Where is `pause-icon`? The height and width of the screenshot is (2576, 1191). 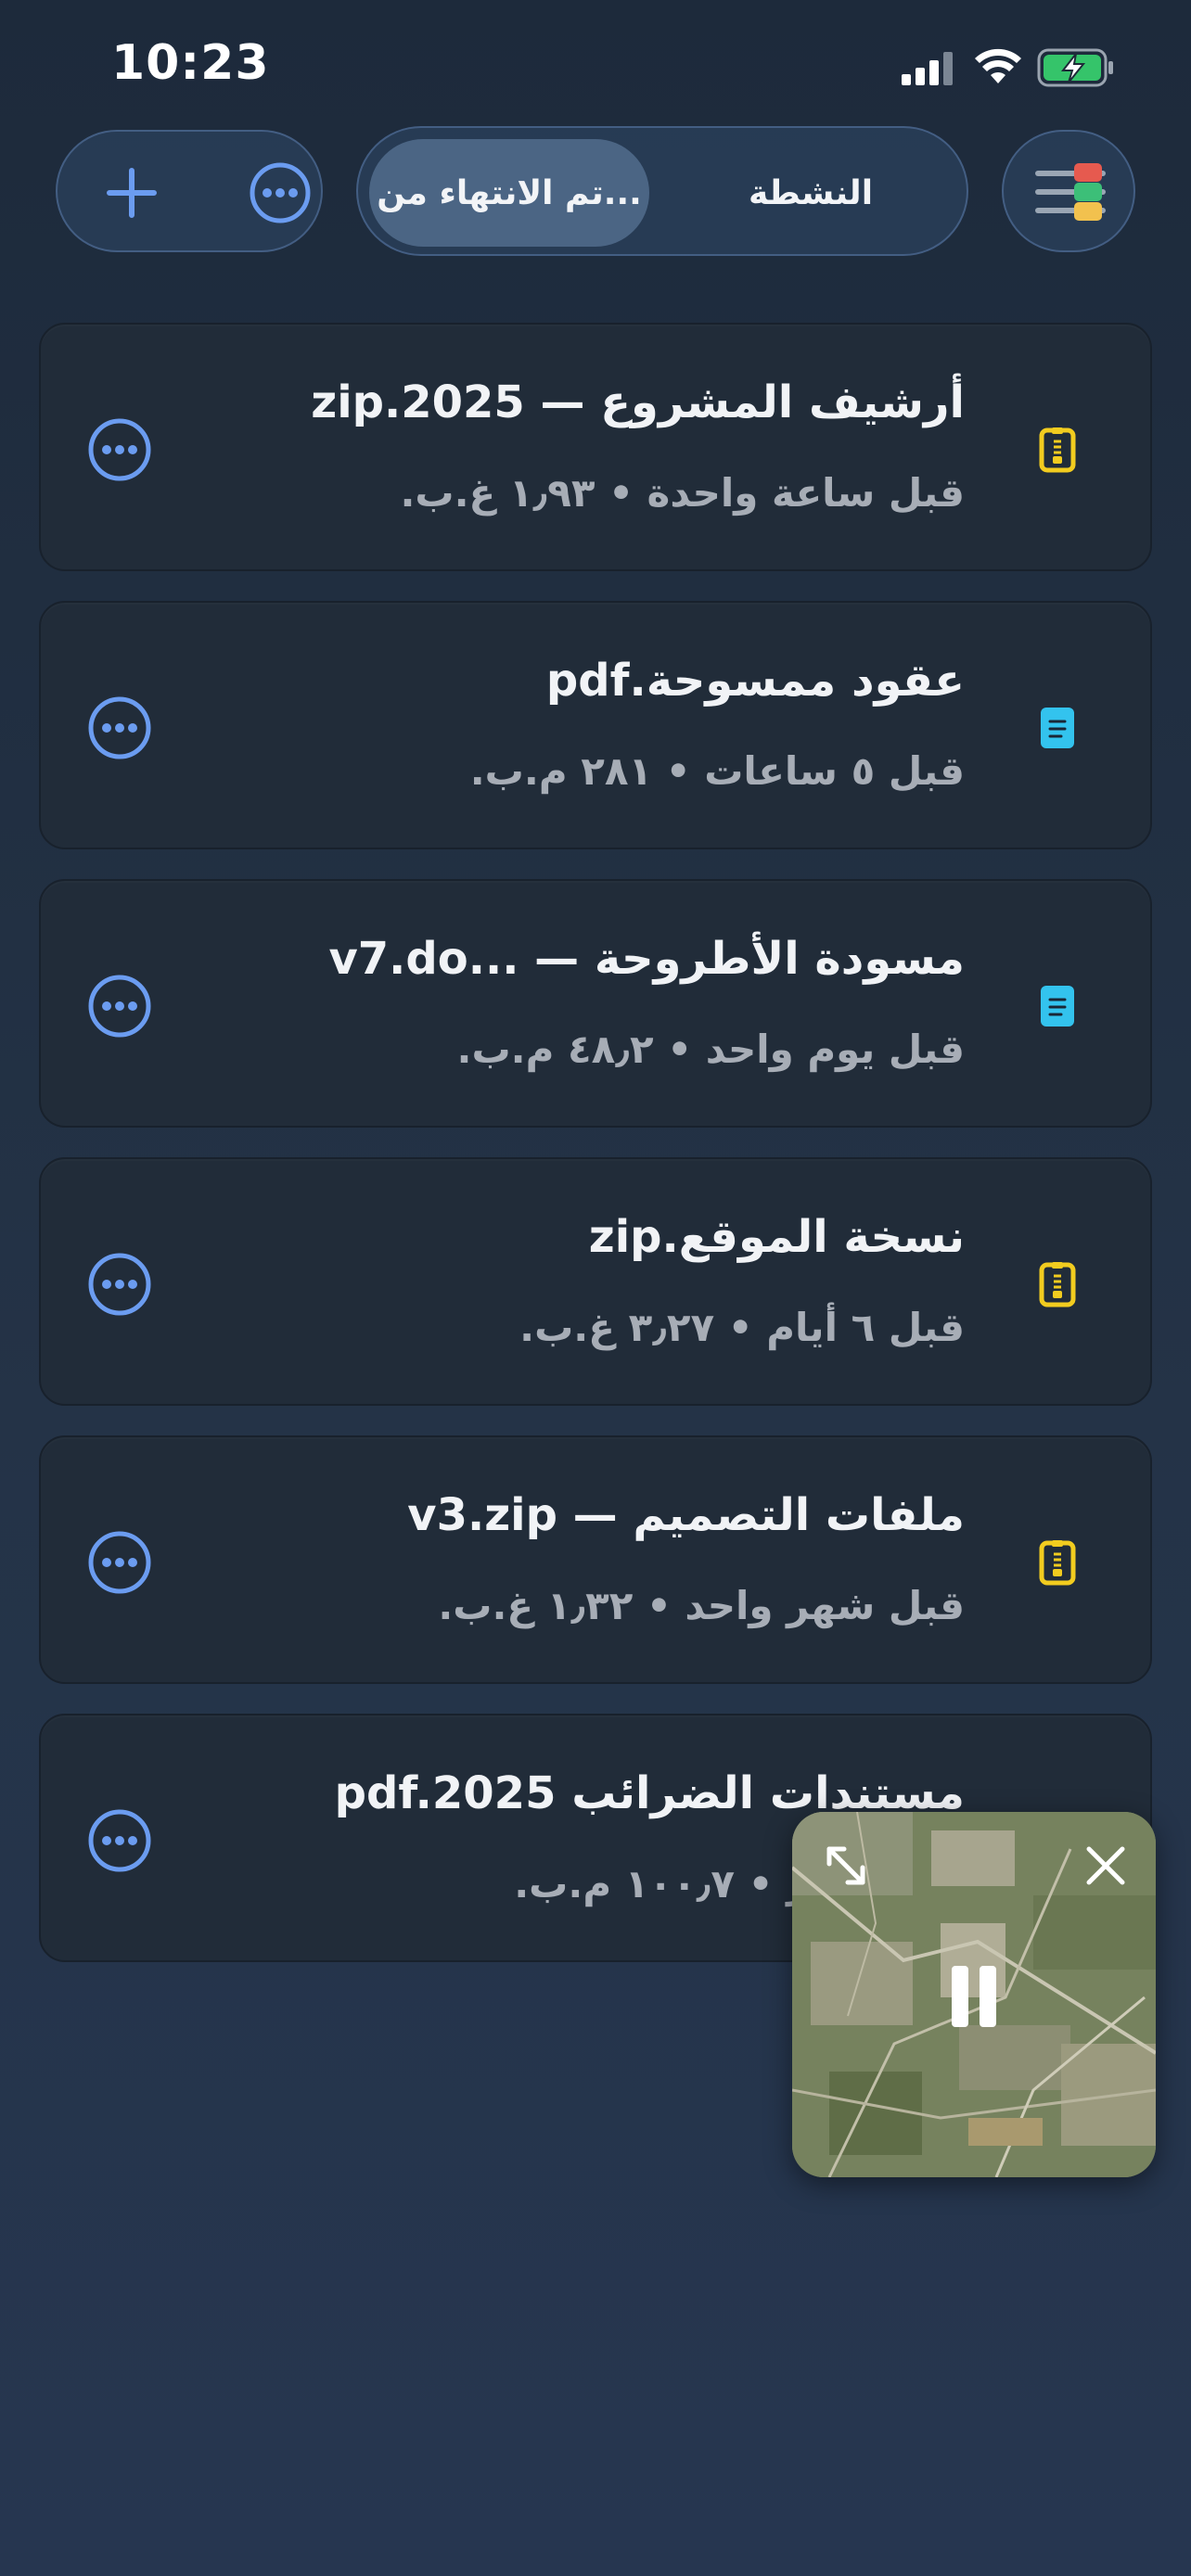 pause-icon is located at coordinates (974, 1996).